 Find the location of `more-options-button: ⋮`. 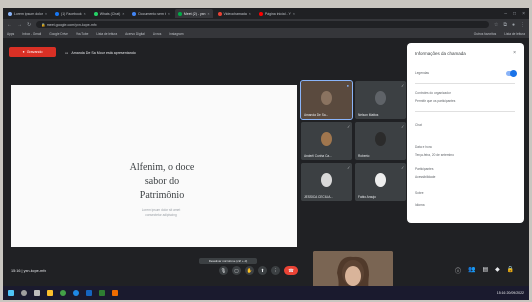

more-options-button: ⋮ is located at coordinates (275, 270).